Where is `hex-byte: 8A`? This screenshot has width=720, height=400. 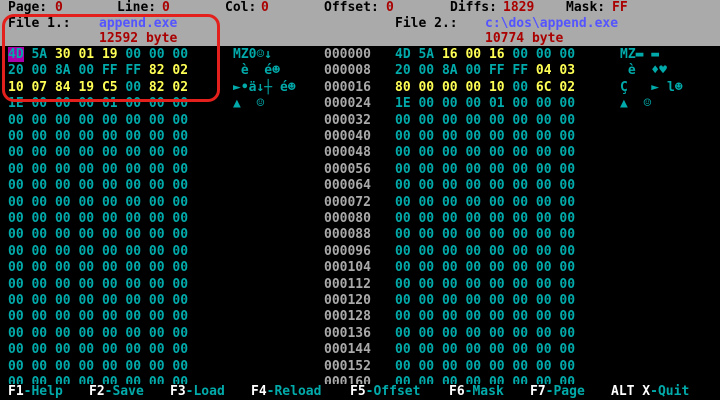
hex-byte: 8A is located at coordinates (450, 70).